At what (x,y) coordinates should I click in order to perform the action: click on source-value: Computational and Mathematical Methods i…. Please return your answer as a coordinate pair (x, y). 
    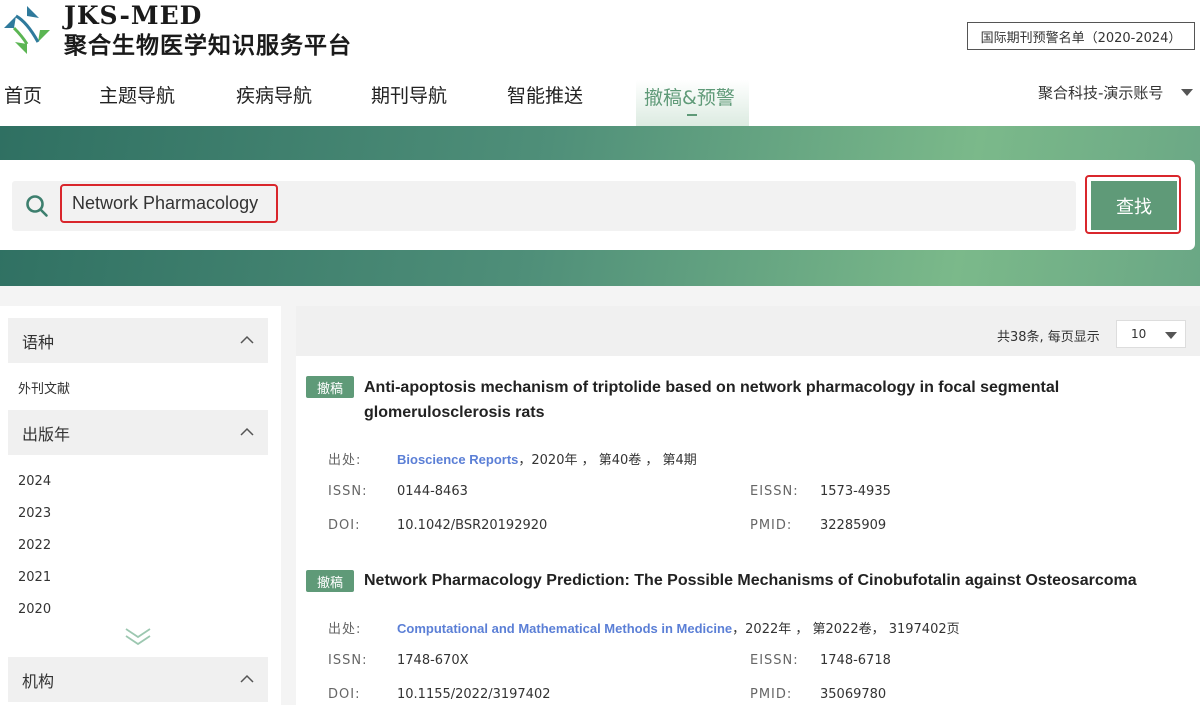
    Looking at the image, I should click on (678, 627).